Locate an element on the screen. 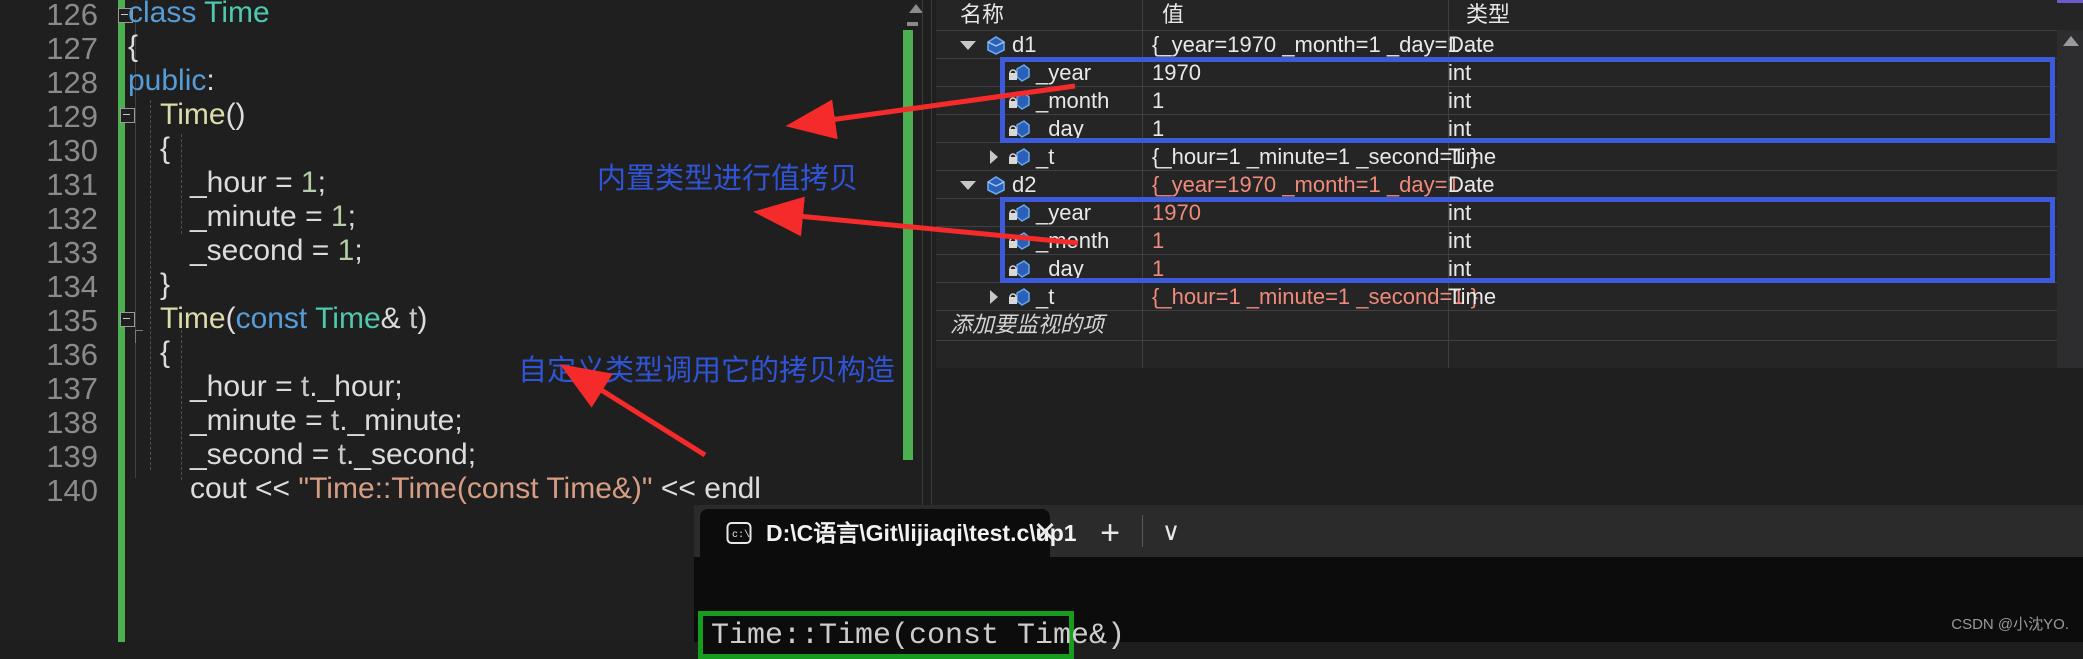  scrollbar-top-accent is located at coordinates (2070, 1).